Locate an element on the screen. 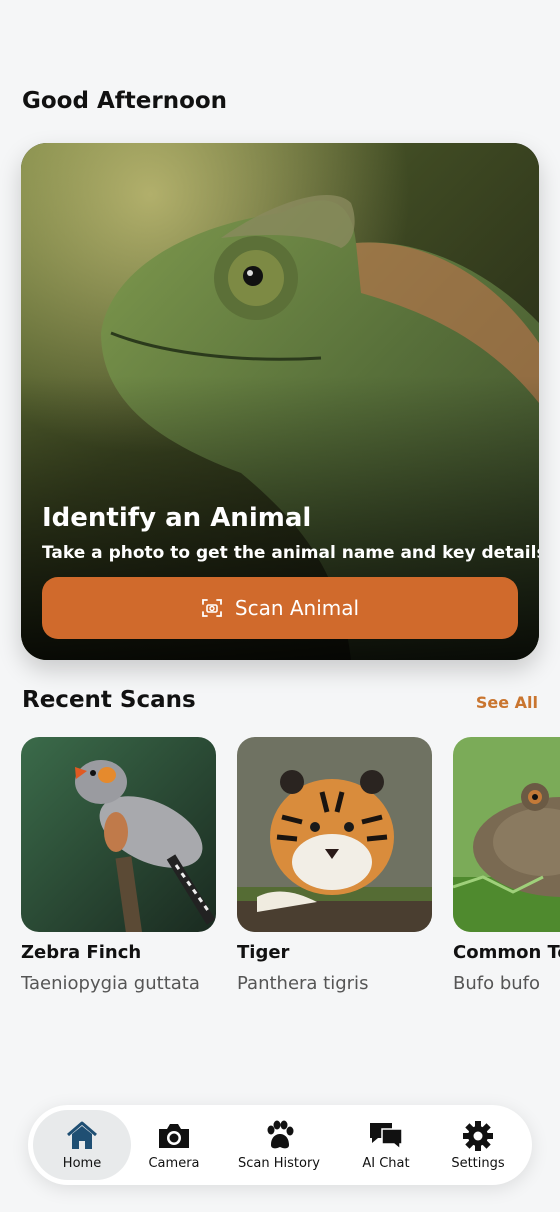  see-all-link: See All is located at coordinates (507, 702).